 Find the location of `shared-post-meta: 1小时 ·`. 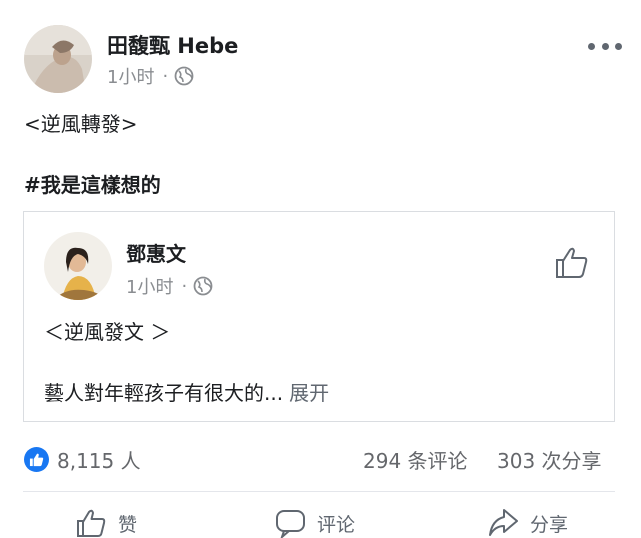

shared-post-meta: 1小时 · is located at coordinates (169, 286).